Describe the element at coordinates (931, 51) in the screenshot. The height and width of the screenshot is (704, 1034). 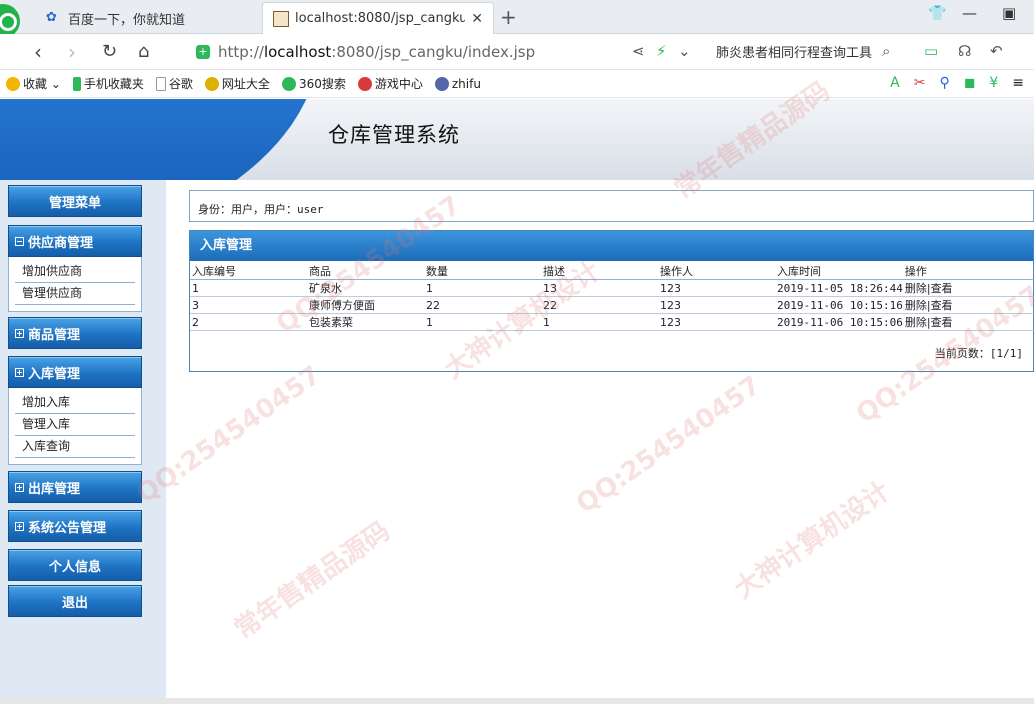
I see `battery-icon: ▭` at that location.